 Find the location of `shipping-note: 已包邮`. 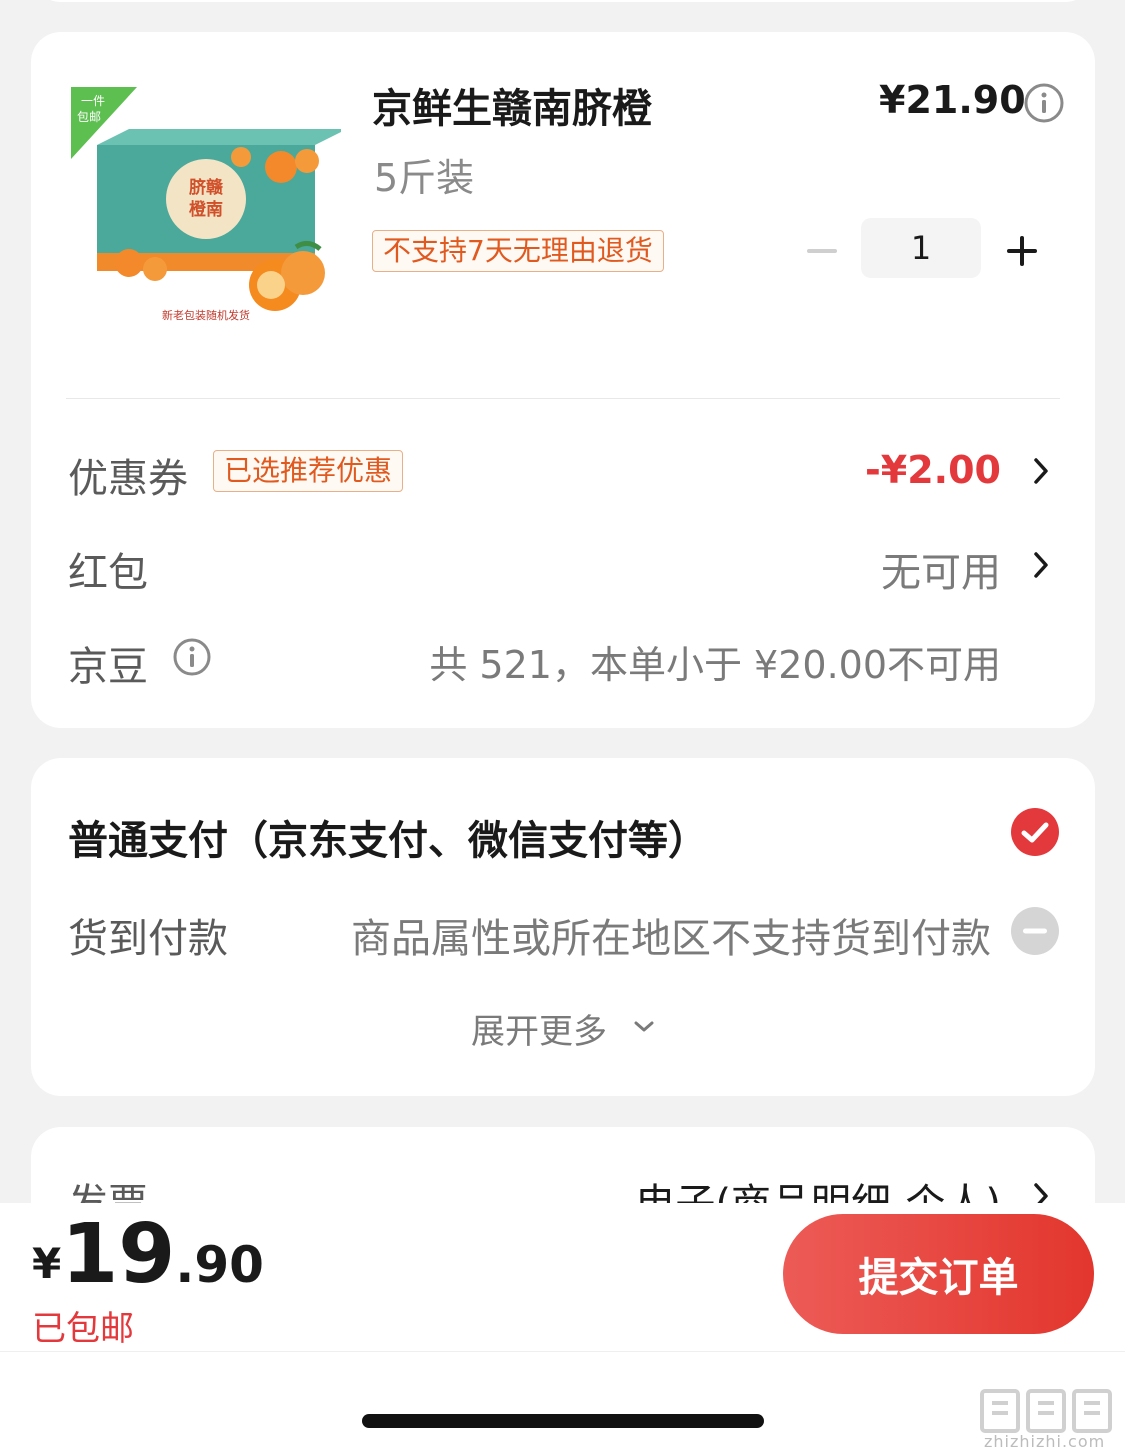

shipping-note: 已包邮 is located at coordinates (83, 1329).